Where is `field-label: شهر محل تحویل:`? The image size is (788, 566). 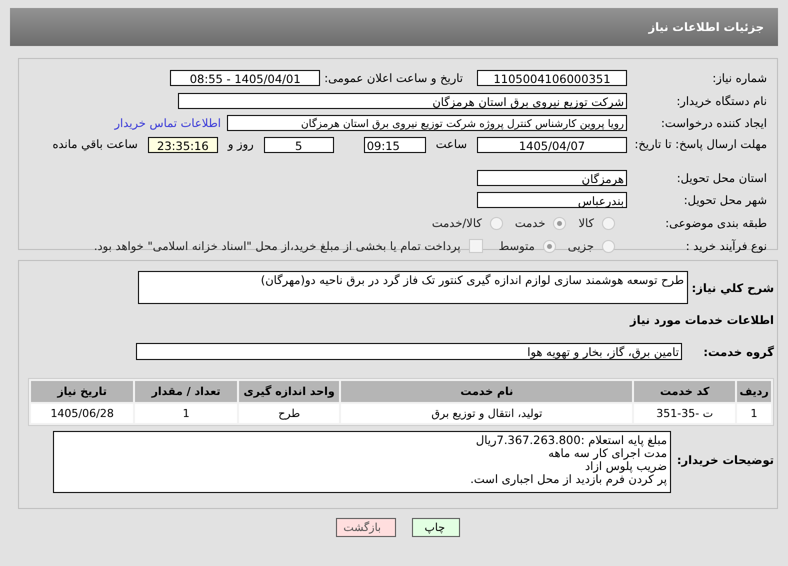
field-label: شهر محل تحویل: is located at coordinates (724, 200).